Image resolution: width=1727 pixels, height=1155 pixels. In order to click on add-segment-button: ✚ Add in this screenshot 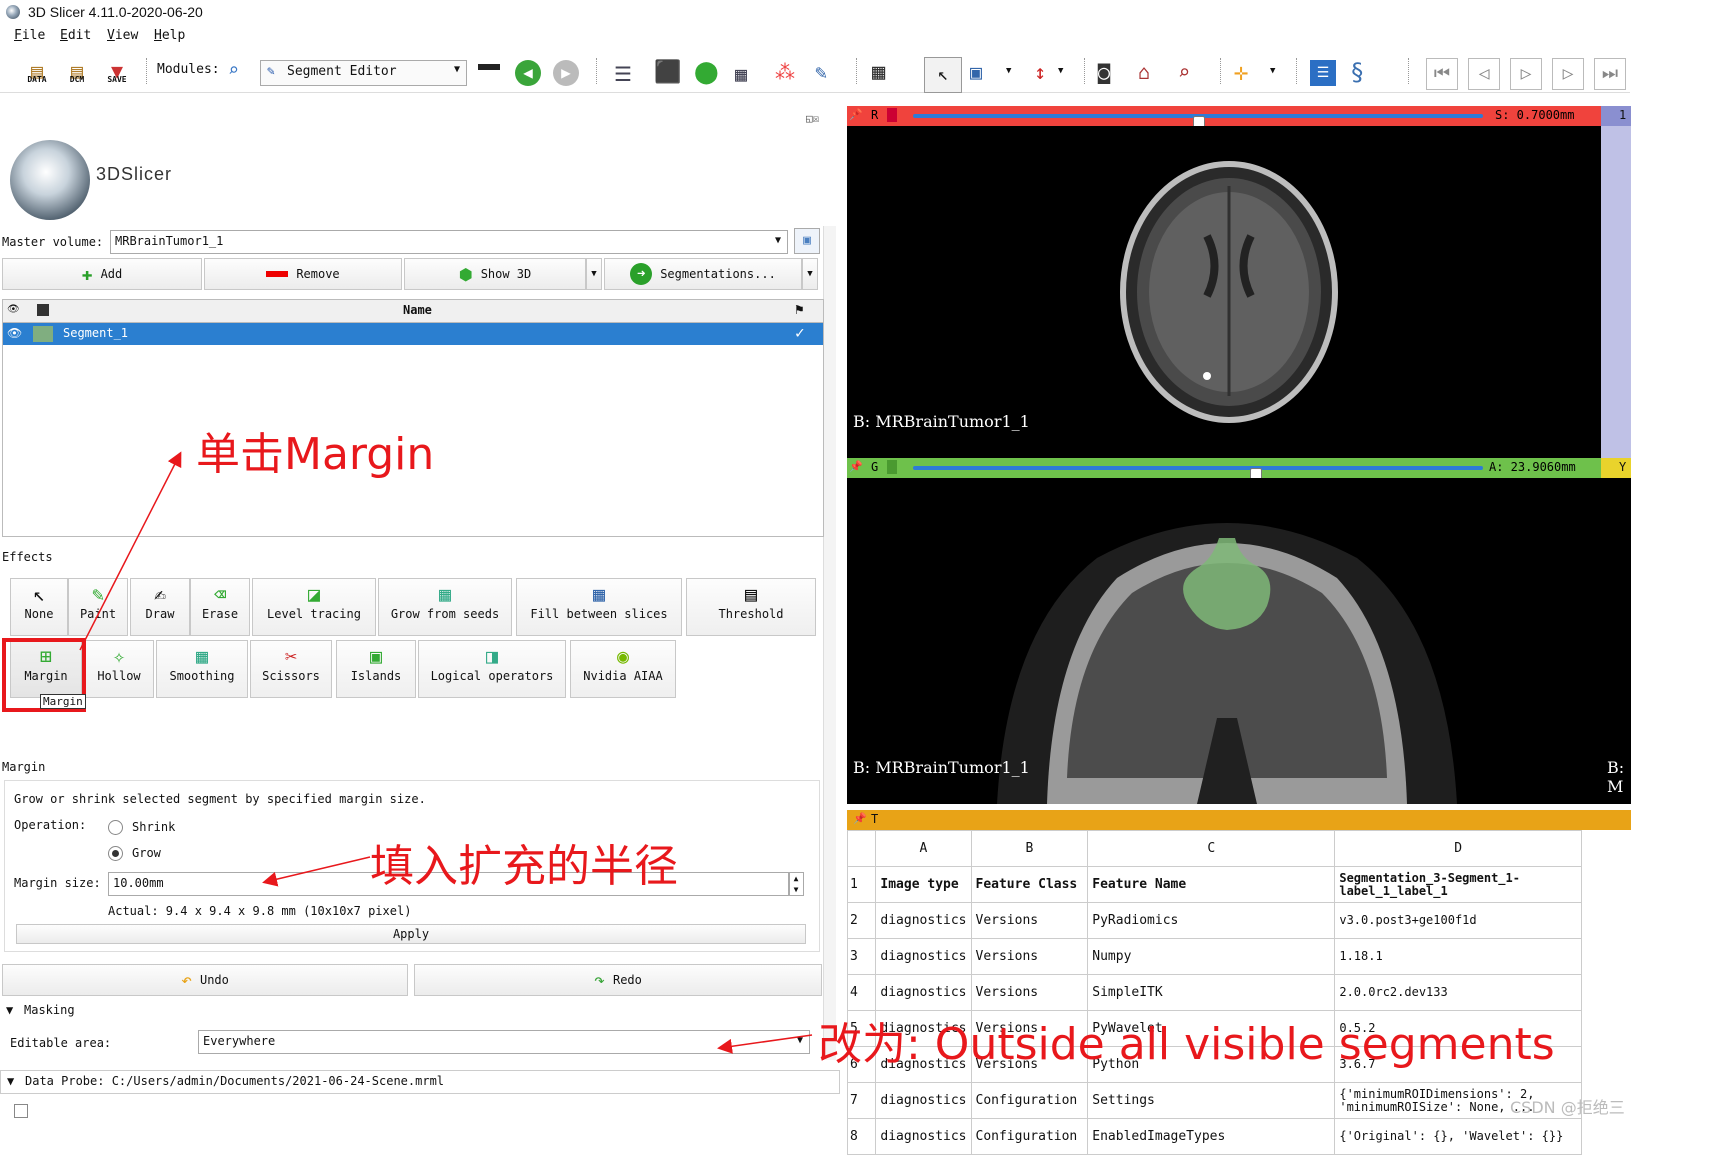, I will do `click(102, 274)`.